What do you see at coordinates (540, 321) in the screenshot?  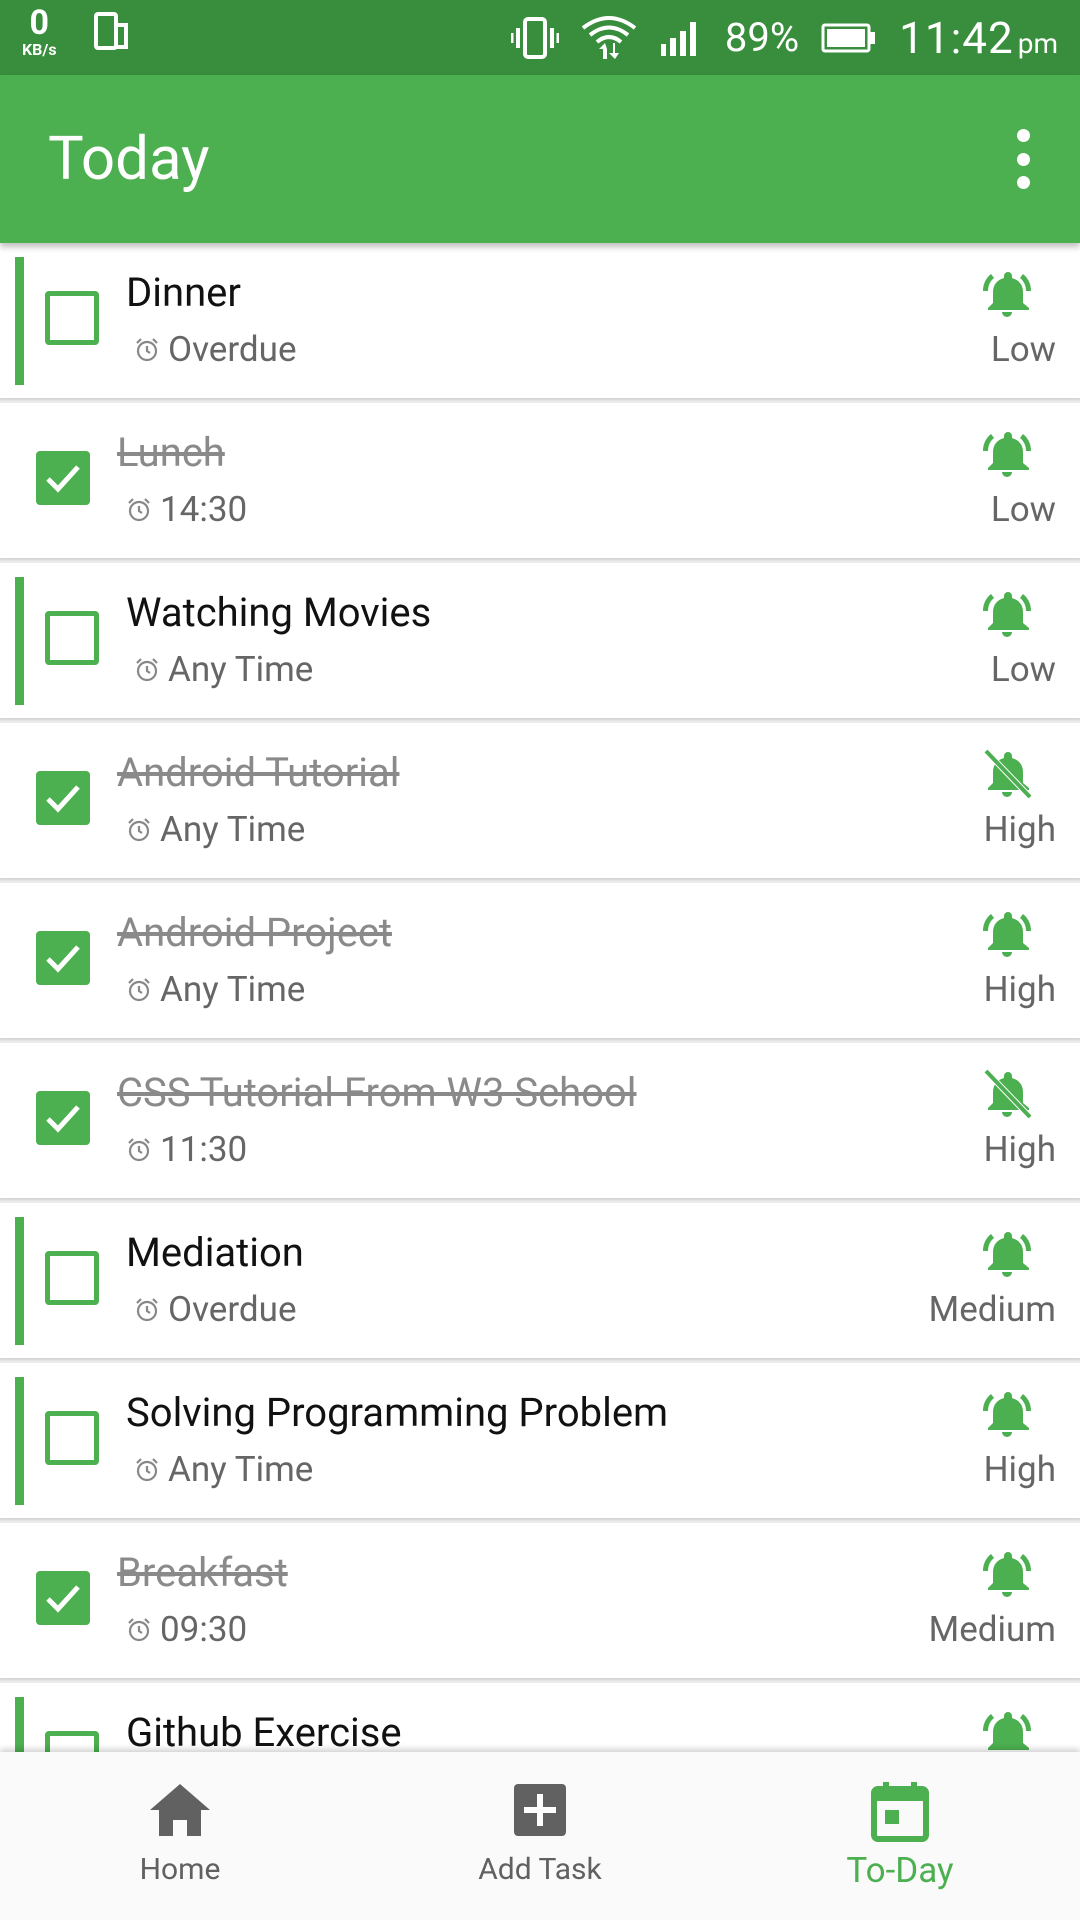 I see `task-card: Dinner Overdue Low` at bounding box center [540, 321].